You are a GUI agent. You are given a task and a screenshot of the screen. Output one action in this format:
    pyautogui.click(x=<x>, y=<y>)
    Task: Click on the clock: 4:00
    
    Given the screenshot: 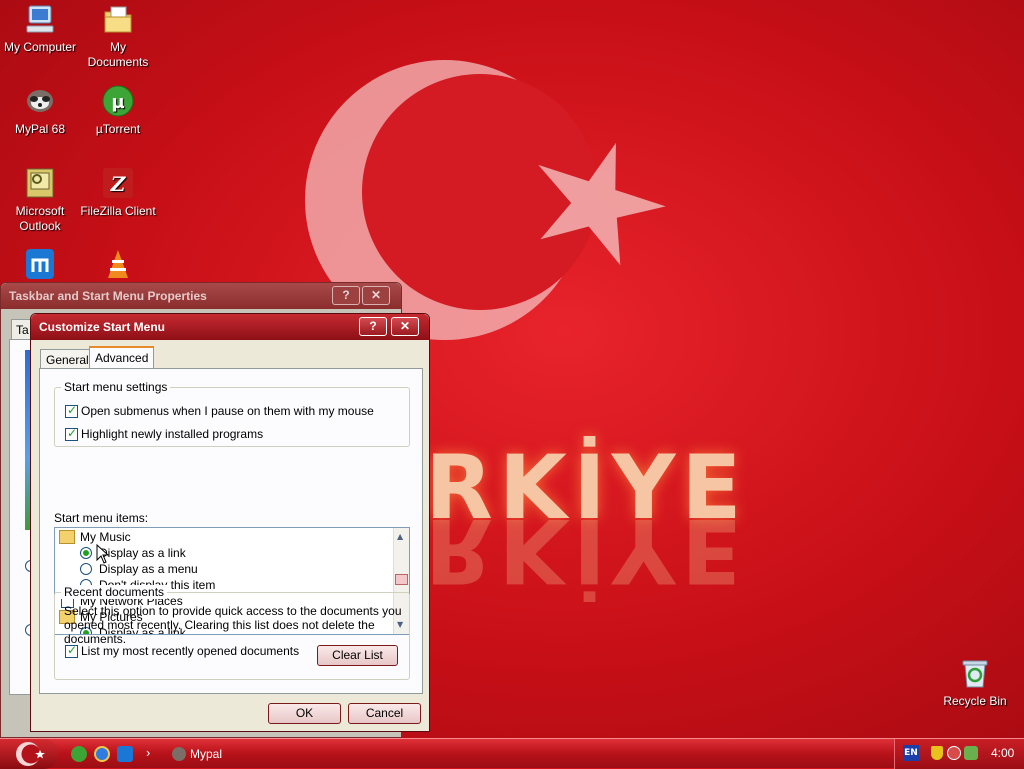 What is the action you would take?
    pyautogui.click(x=1002, y=753)
    